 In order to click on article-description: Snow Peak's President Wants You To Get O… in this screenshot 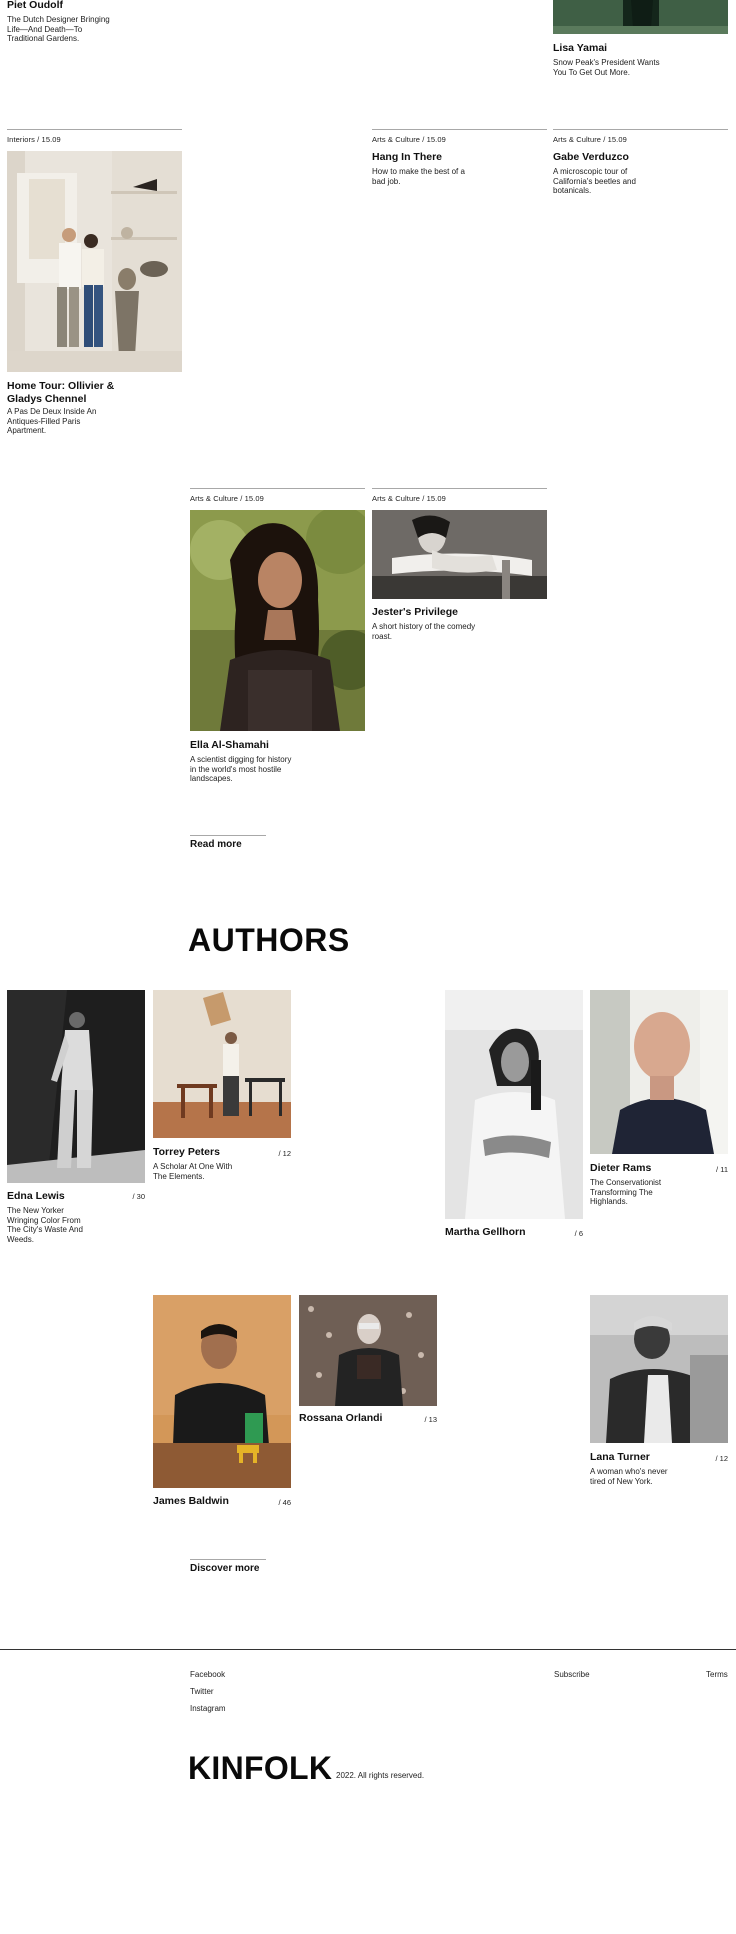, I will do `click(606, 67)`.